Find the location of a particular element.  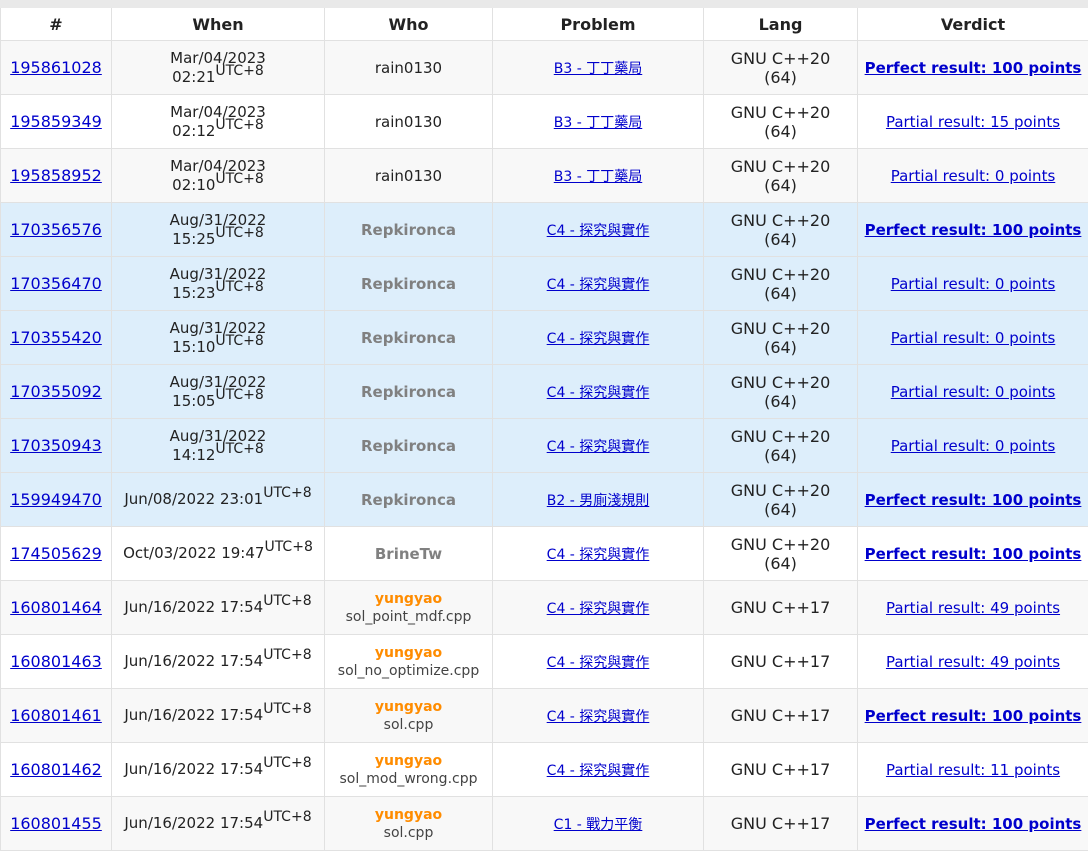

col-header-problem: Problem is located at coordinates (598, 24).